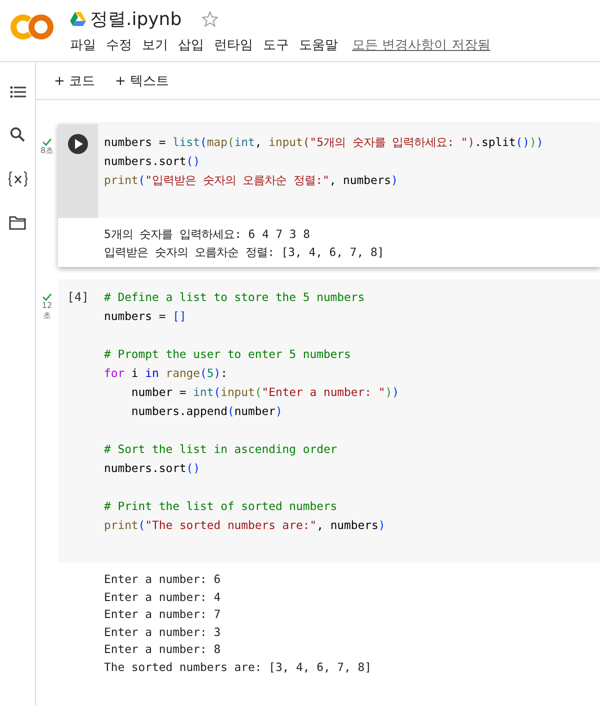 The image size is (600, 706). What do you see at coordinates (221, 449) in the screenshot?
I see `code-line: # Sort the list in ascending order` at bounding box center [221, 449].